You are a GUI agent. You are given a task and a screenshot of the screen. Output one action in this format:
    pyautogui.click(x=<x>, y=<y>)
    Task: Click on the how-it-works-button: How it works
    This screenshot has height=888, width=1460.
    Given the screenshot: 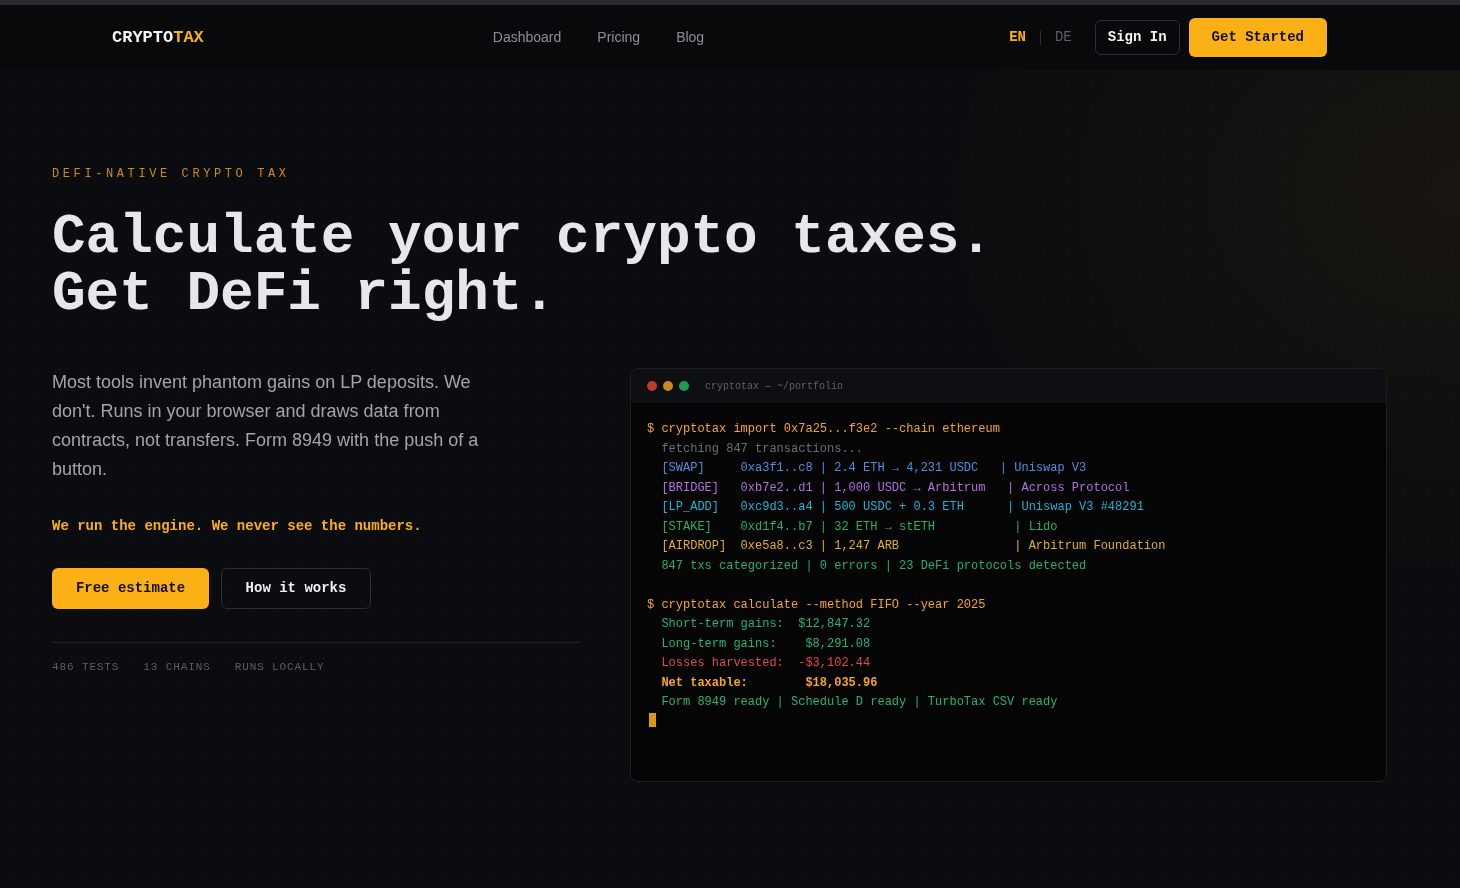 What is the action you would take?
    pyautogui.click(x=296, y=588)
    